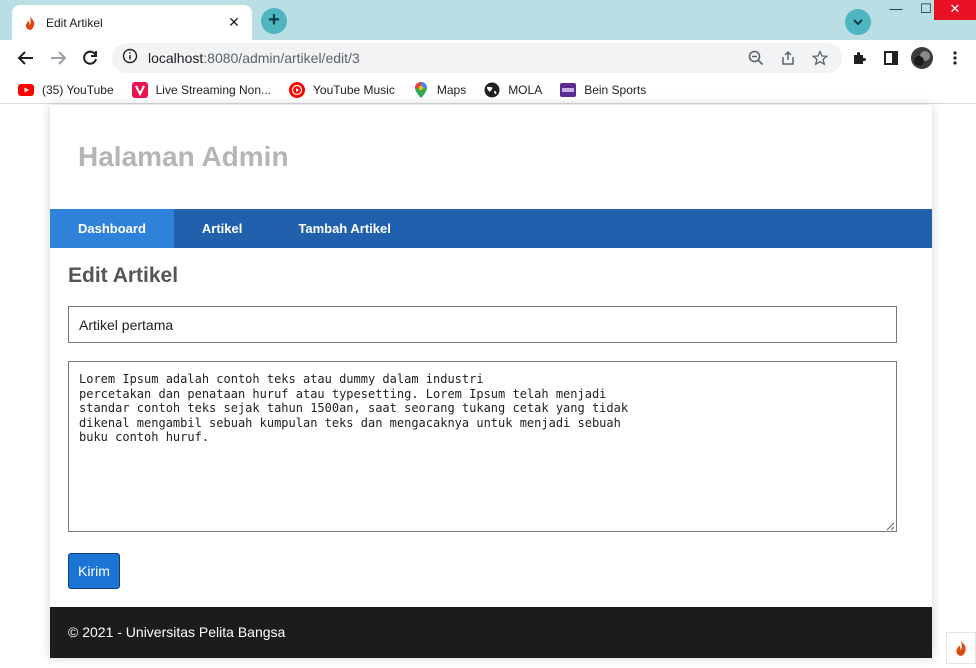 The height and width of the screenshot is (668, 976). Describe the element at coordinates (756, 58) in the screenshot. I see `zoom-icon` at that location.